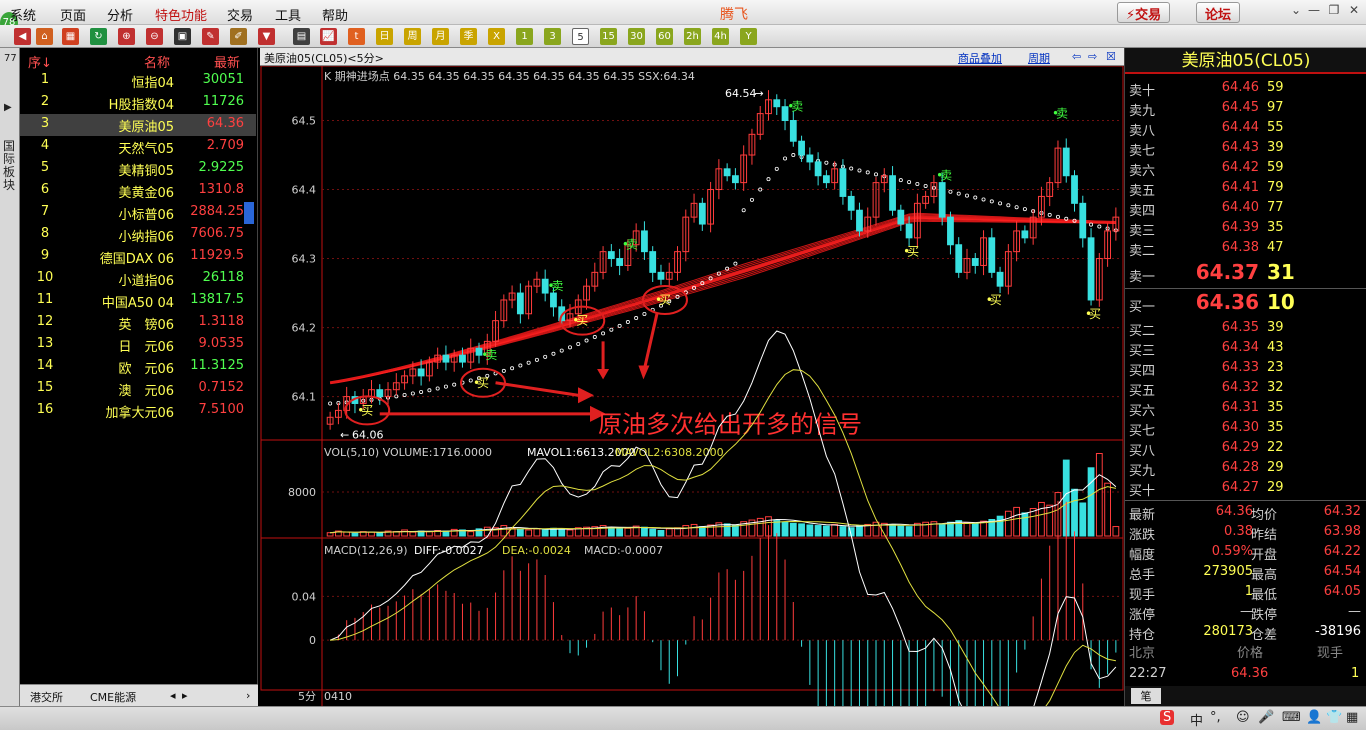  What do you see at coordinates (1144, 12) in the screenshot?
I see `trade-button: ⚡交易` at bounding box center [1144, 12].